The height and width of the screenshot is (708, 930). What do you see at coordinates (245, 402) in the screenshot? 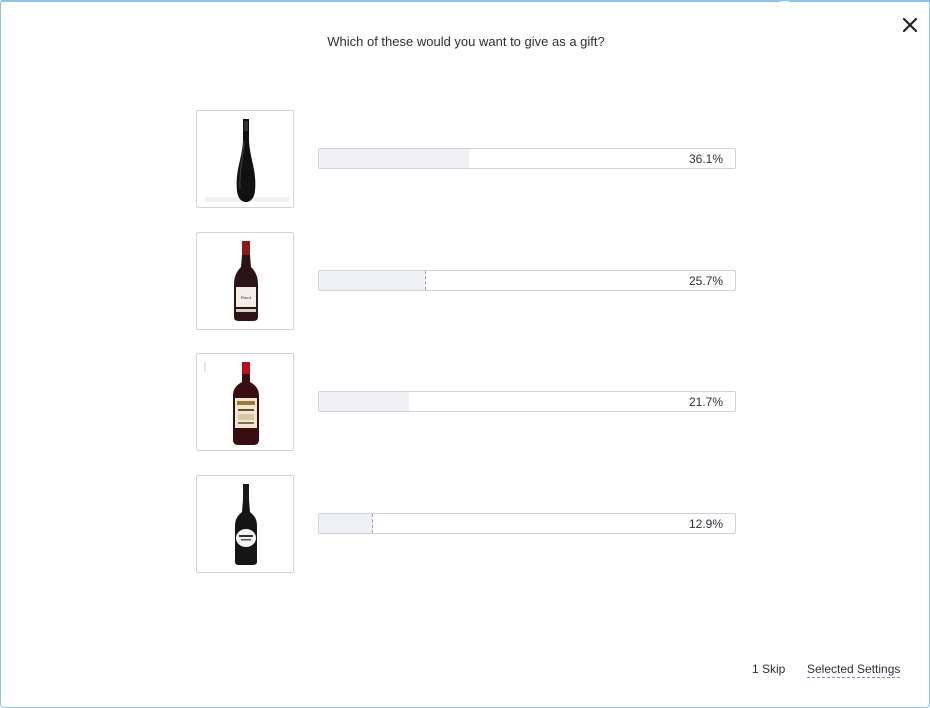
I see `option-image-bordeaux-bottle` at bounding box center [245, 402].